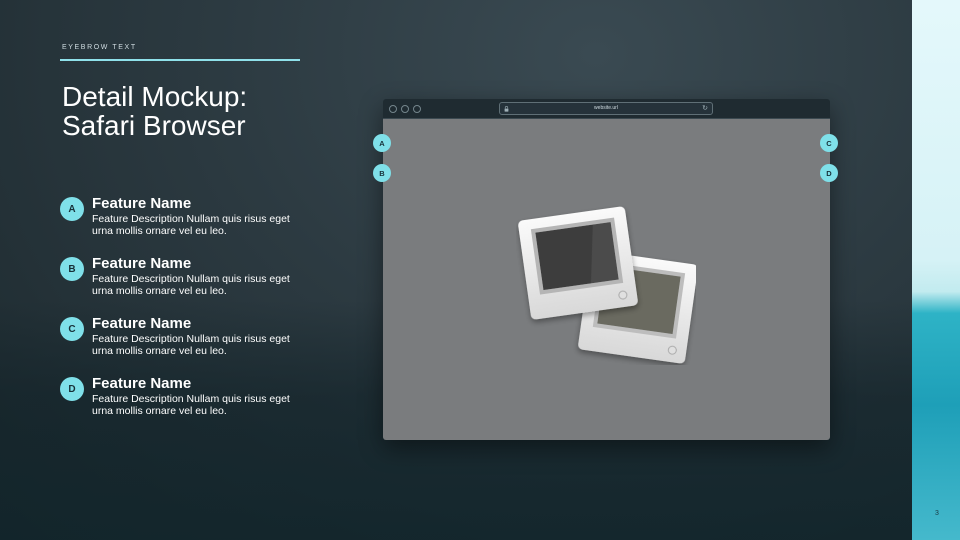  Describe the element at coordinates (829, 143) in the screenshot. I see `callout-marker-c: C` at that location.